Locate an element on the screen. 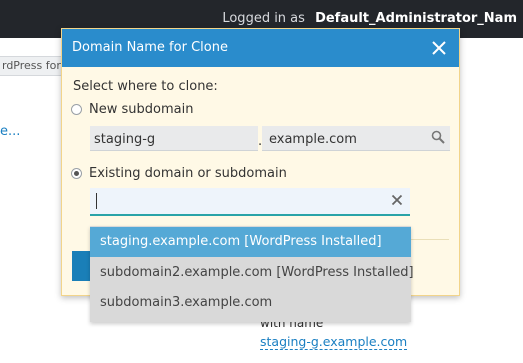 Image resolution: width=523 pixels, height=363 pixels. logged-in-label: Logged in as is located at coordinates (263, 18).